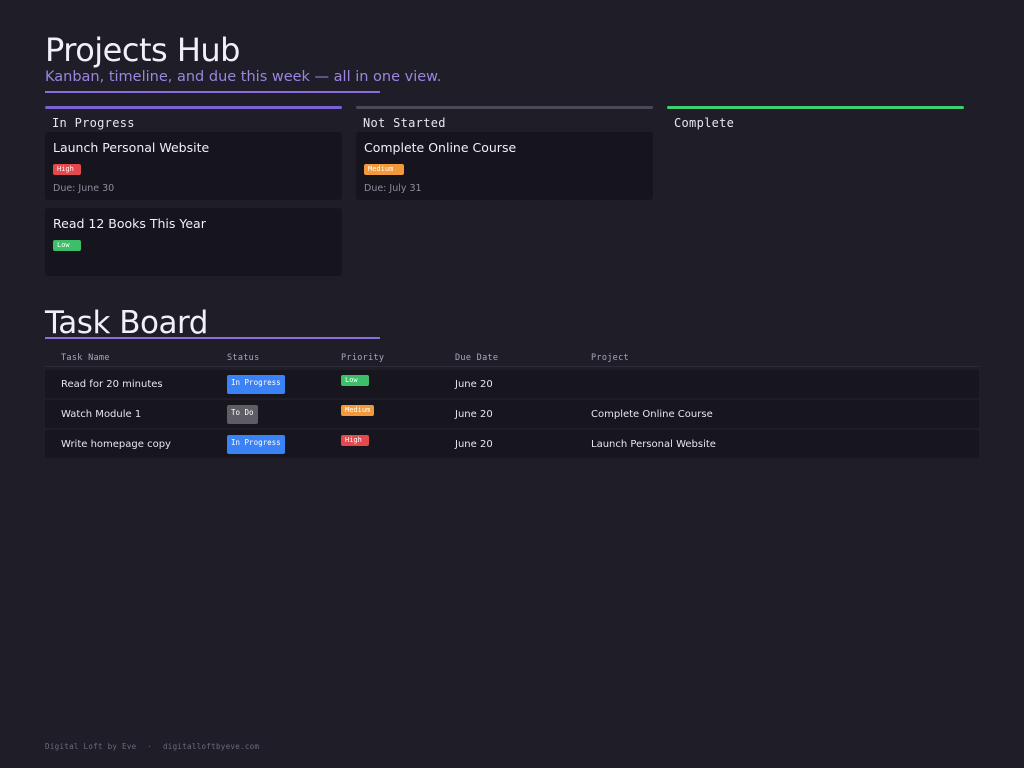 The width and height of the screenshot is (1024, 768). I want to click on column-header-due-date: Due Date, so click(476, 358).